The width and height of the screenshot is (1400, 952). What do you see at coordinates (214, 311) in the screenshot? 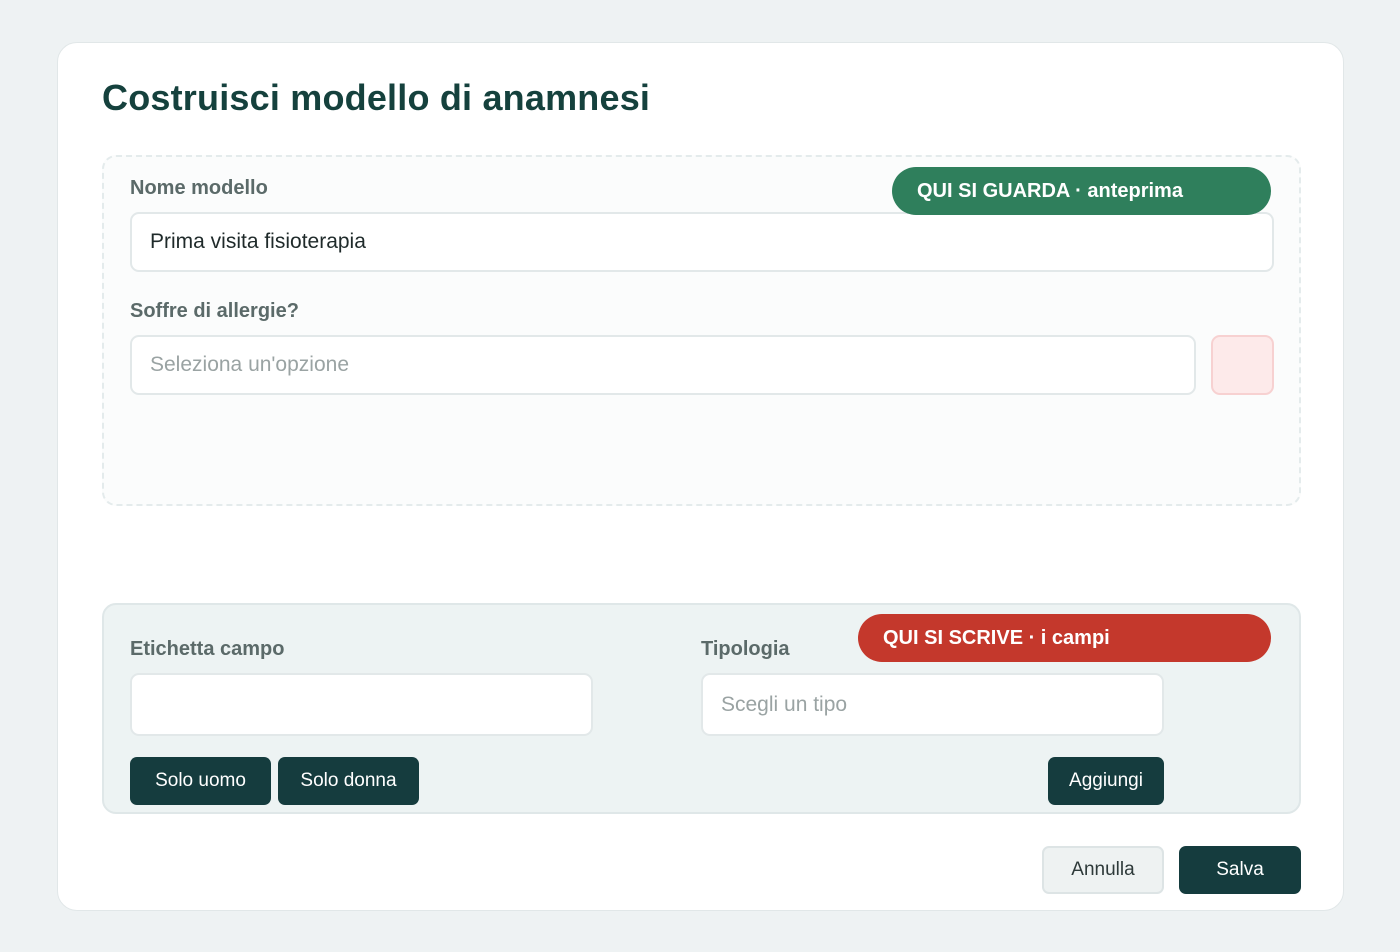
I see `question-label: Soffre di allergie?` at bounding box center [214, 311].